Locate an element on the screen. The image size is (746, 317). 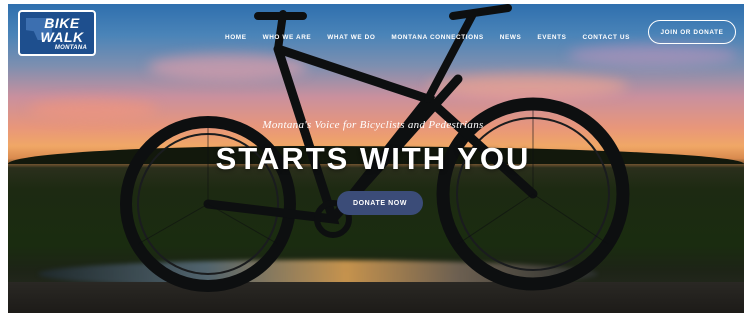
join-or-donate-button: JOIN OR DONATE is located at coordinates (692, 32).